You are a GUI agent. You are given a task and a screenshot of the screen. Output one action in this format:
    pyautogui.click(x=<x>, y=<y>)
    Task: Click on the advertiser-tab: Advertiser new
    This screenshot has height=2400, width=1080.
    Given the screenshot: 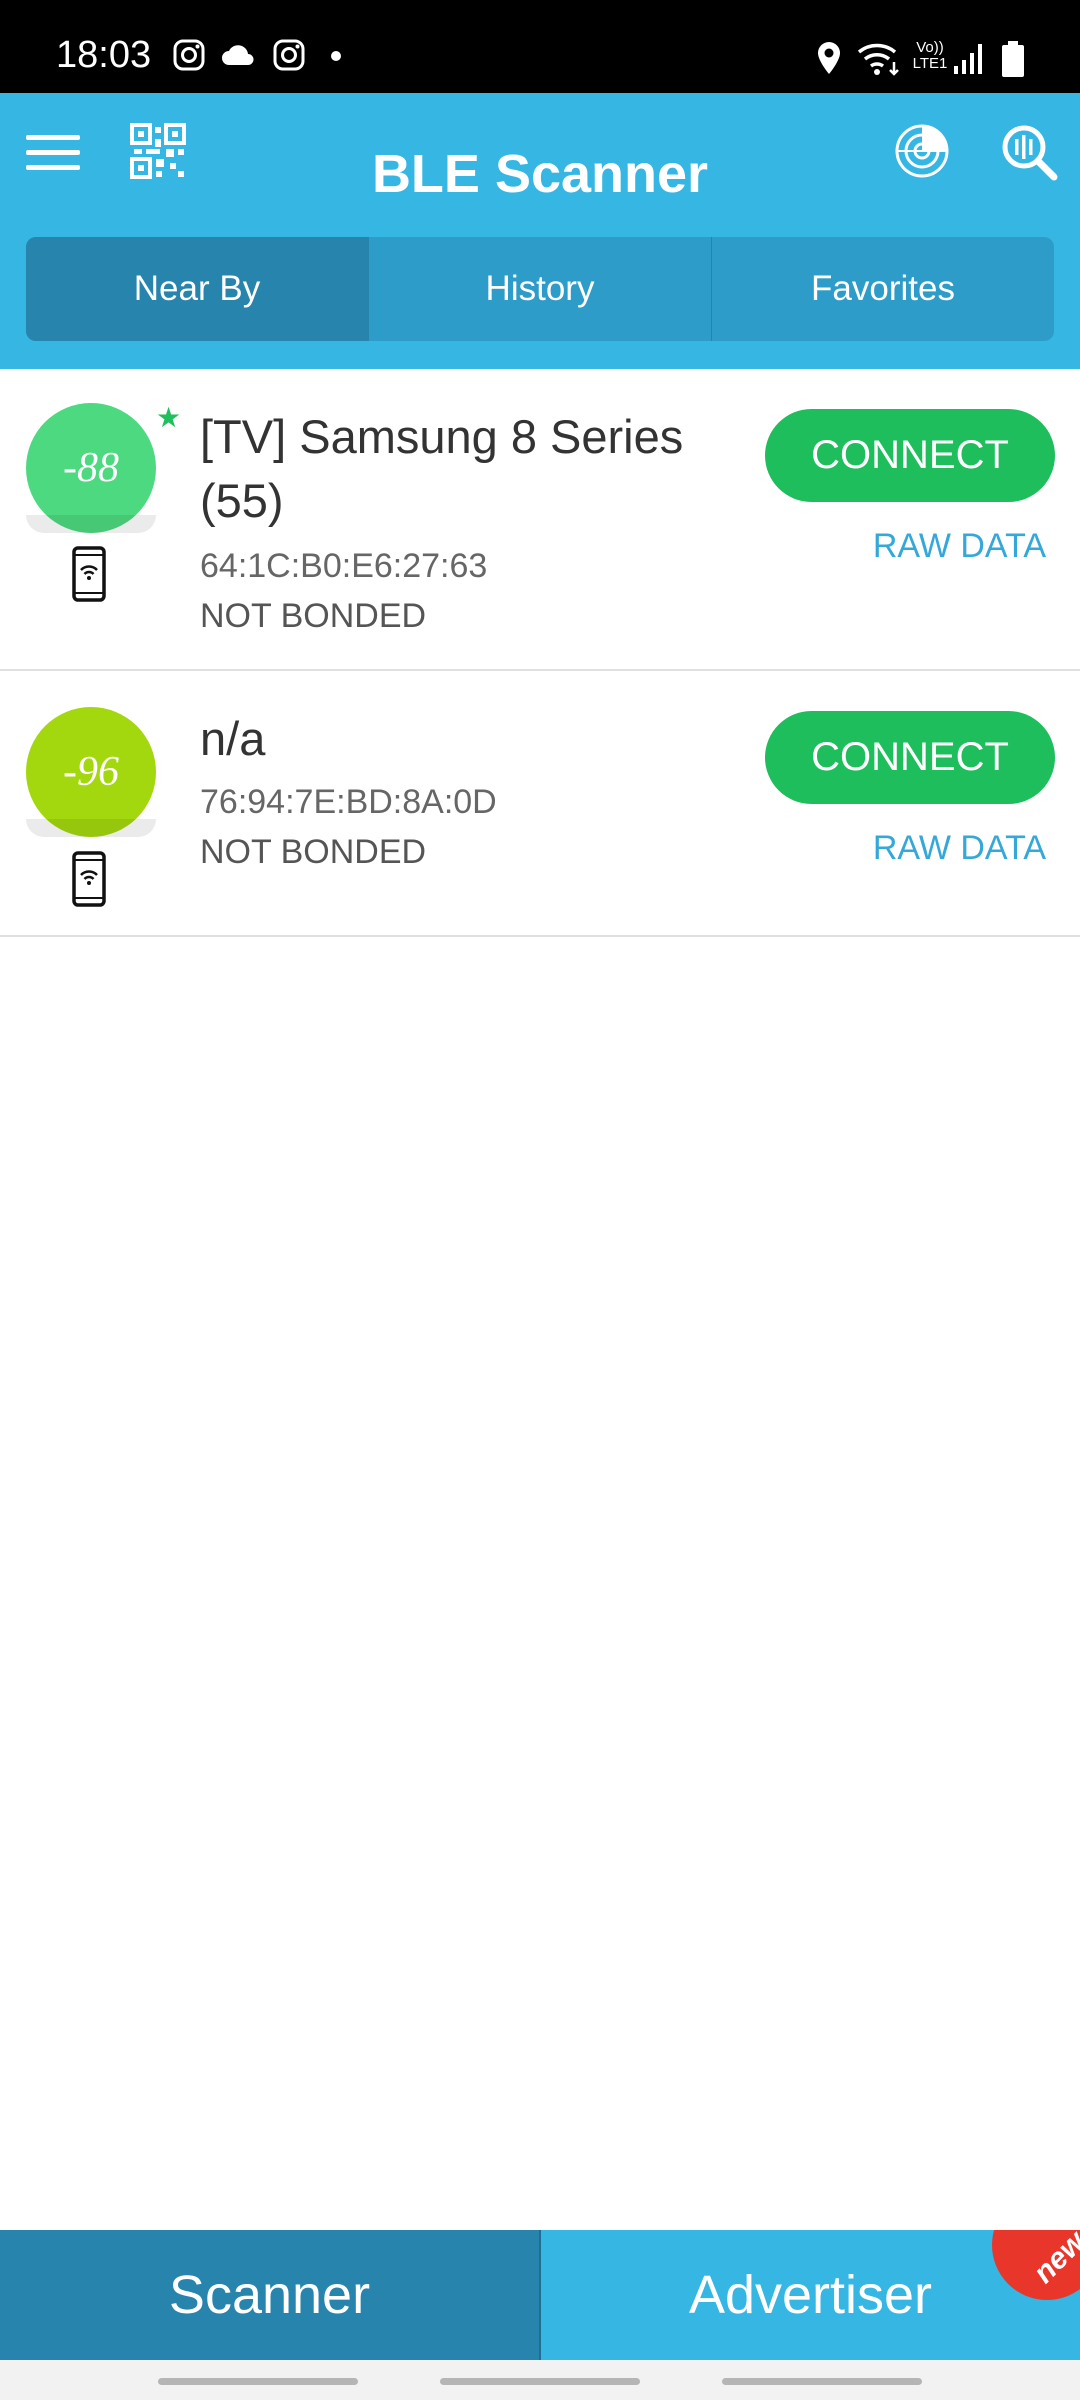 What is the action you would take?
    pyautogui.click(x=810, y=2295)
    